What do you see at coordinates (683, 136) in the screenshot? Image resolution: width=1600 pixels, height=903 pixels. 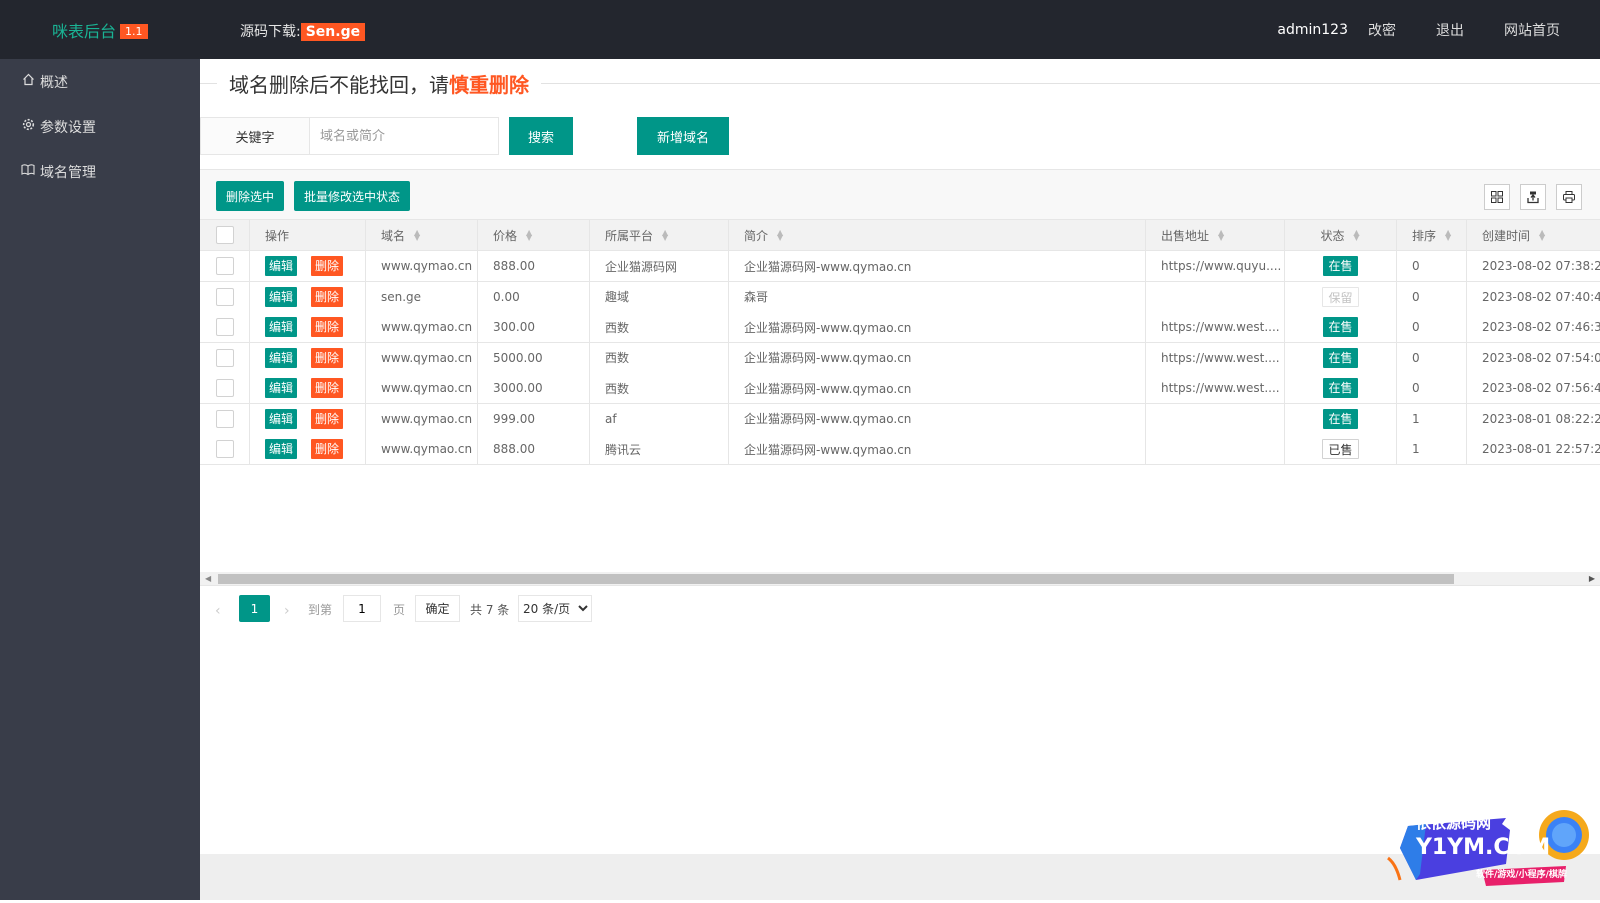 I see `add-domain-button: 新增域名` at bounding box center [683, 136].